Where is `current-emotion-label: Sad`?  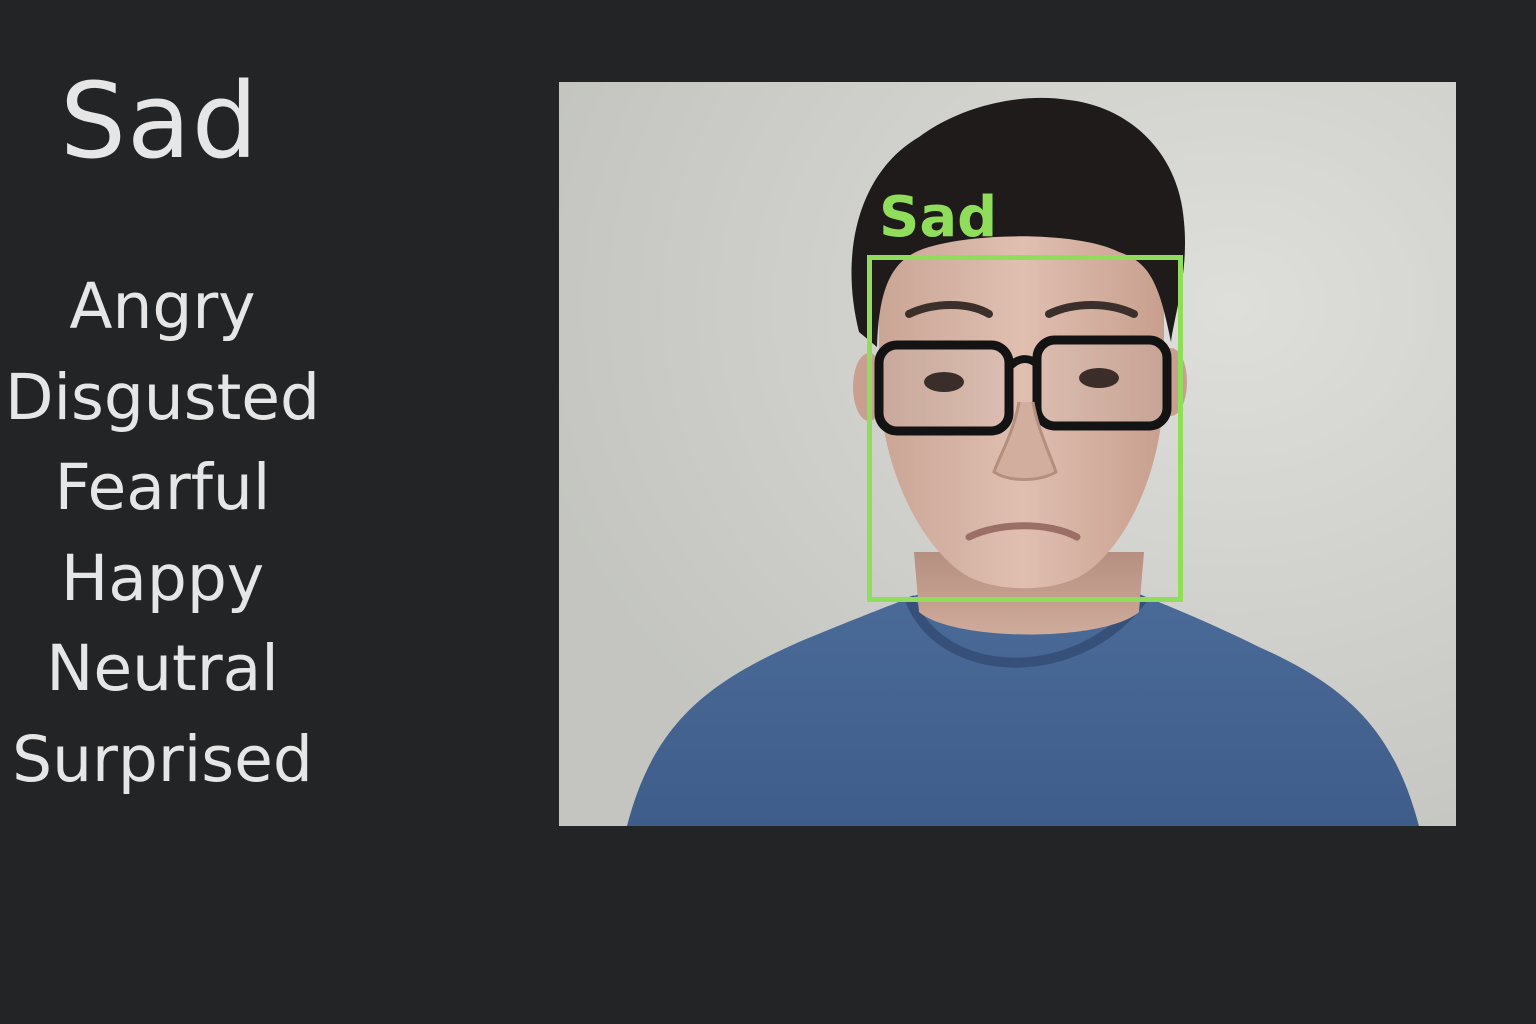
current-emotion-label: Sad is located at coordinates (159, 121).